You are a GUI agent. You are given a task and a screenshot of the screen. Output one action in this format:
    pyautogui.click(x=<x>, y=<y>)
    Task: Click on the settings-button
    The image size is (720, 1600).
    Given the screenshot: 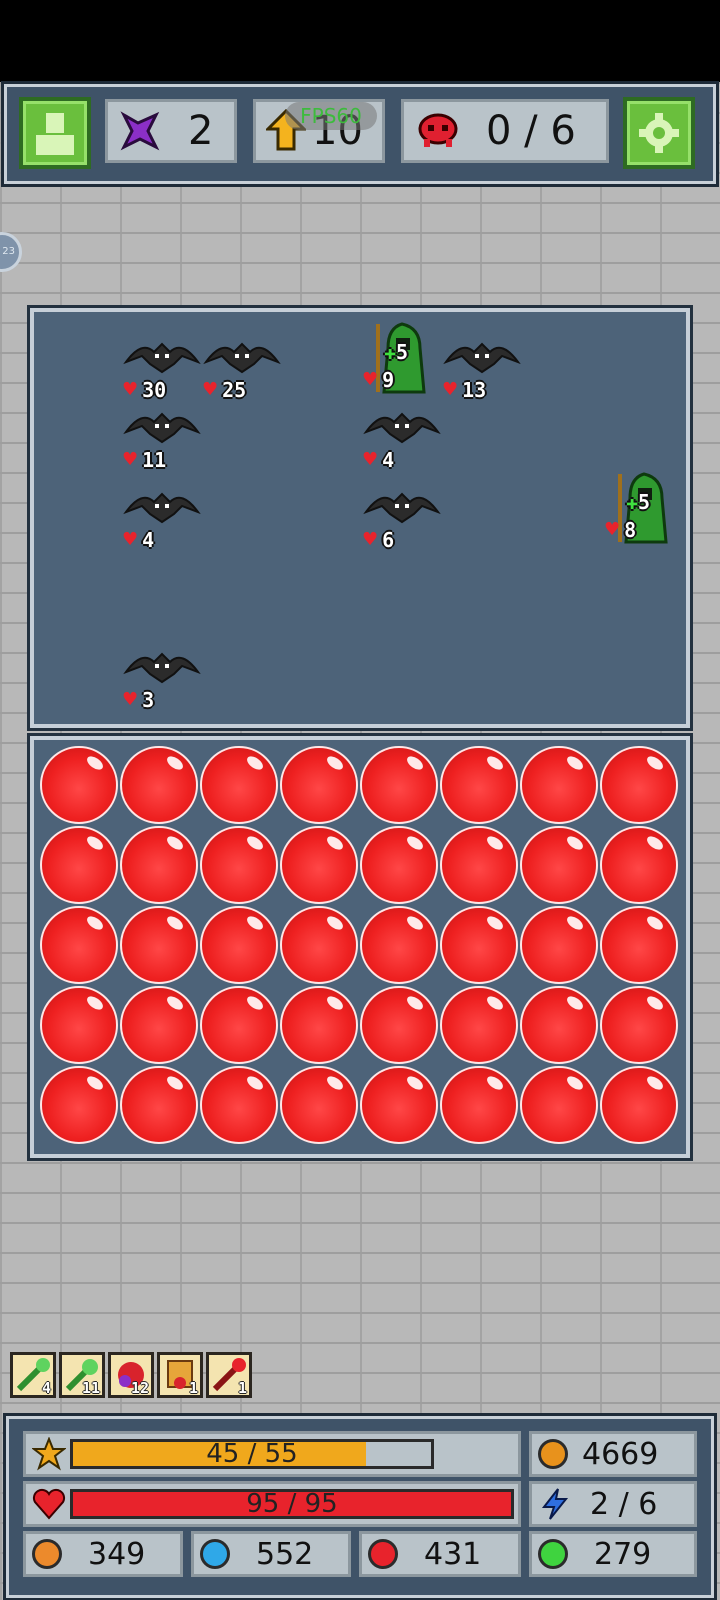 What is the action you would take?
    pyautogui.click(x=659, y=133)
    